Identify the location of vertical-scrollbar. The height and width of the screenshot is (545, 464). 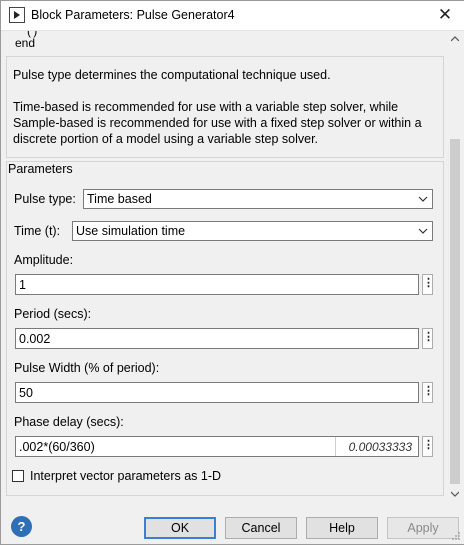
(455, 267).